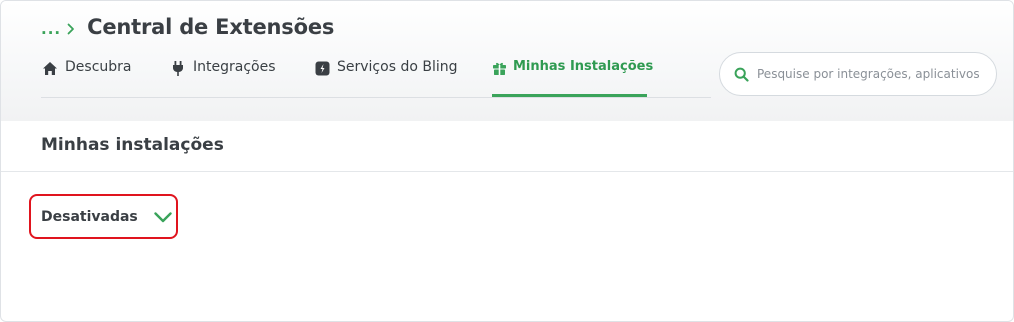 The height and width of the screenshot is (322, 1014). Describe the element at coordinates (50, 68) in the screenshot. I see `home-icon` at that location.